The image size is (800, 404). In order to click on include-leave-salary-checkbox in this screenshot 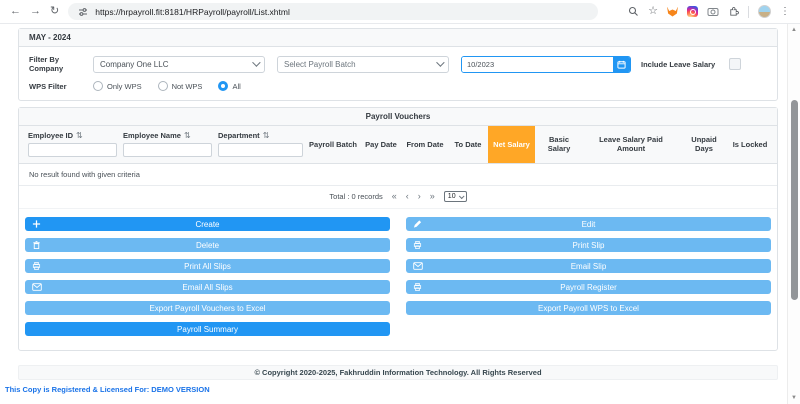, I will do `click(735, 64)`.